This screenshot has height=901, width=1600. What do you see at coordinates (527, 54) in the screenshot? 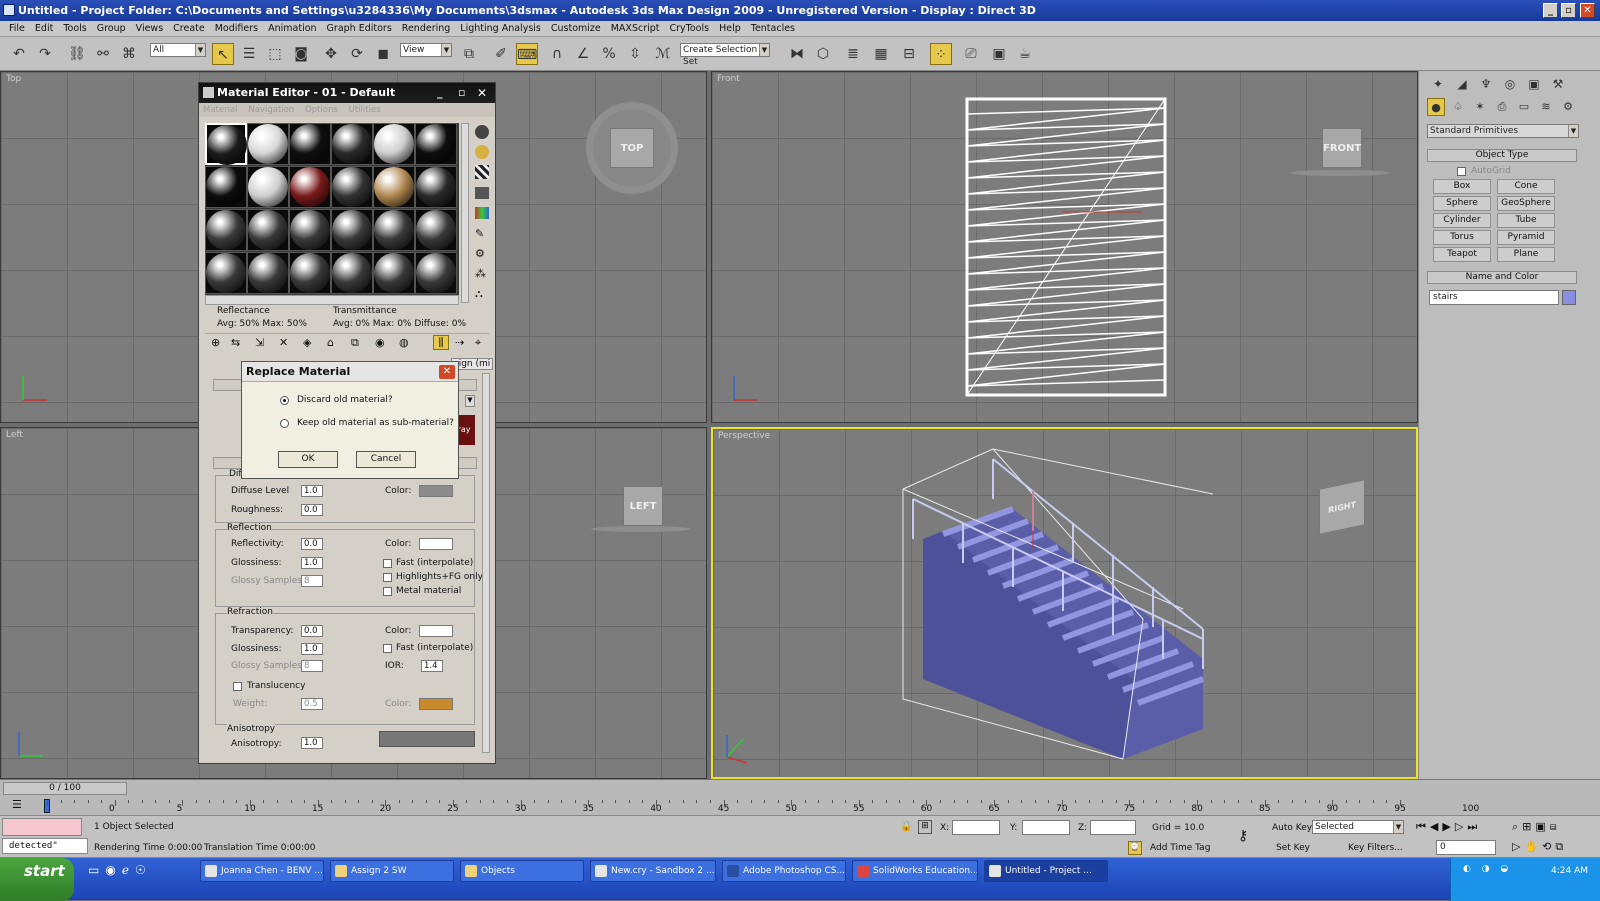
I see `keyboard-shortcut-override-icon: ⌨` at bounding box center [527, 54].